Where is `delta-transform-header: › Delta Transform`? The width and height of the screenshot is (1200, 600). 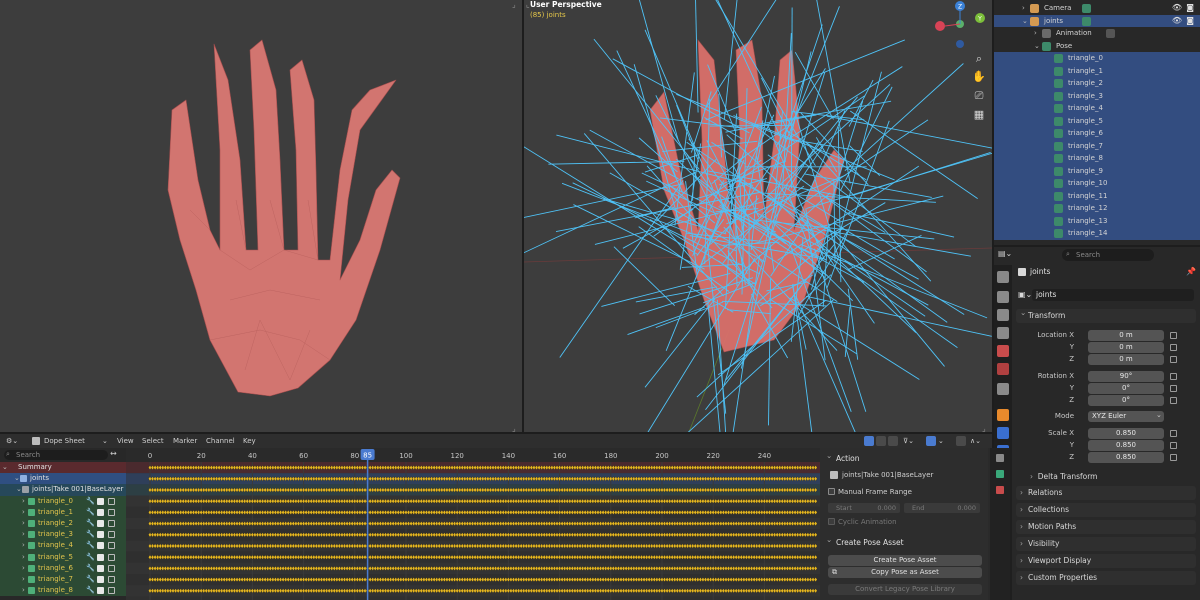 delta-transform-header: › Delta Transform is located at coordinates (1063, 476).